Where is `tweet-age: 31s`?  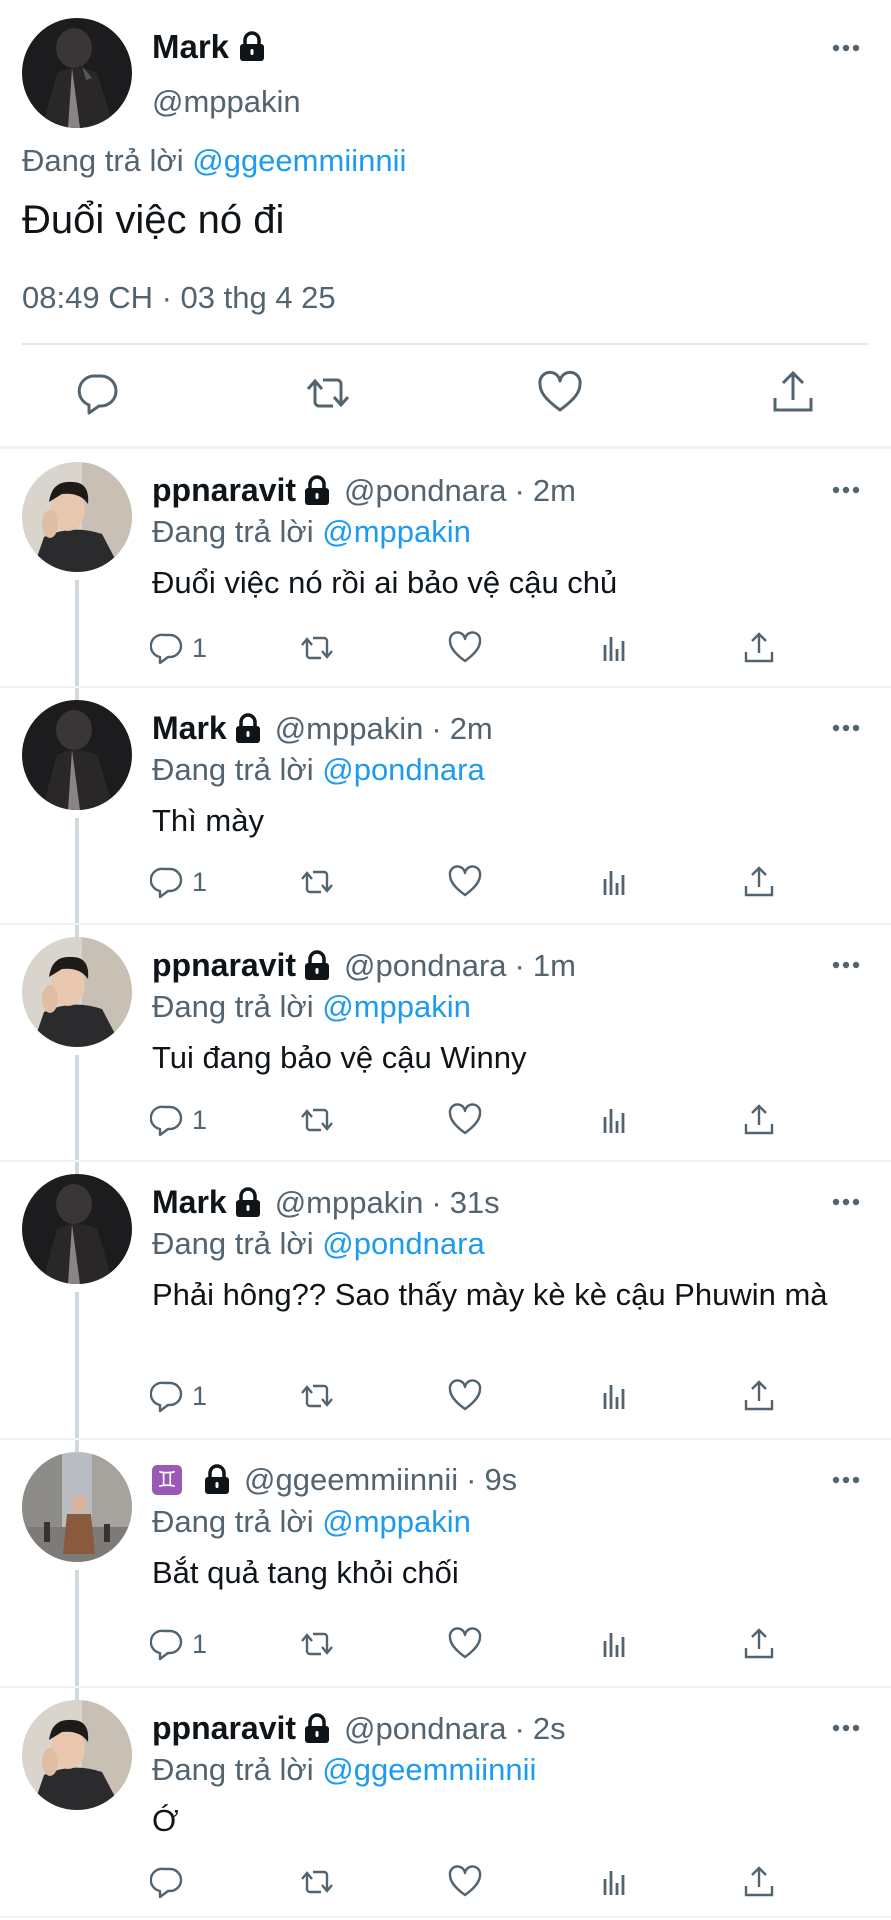
tweet-age: 31s is located at coordinates (475, 1203).